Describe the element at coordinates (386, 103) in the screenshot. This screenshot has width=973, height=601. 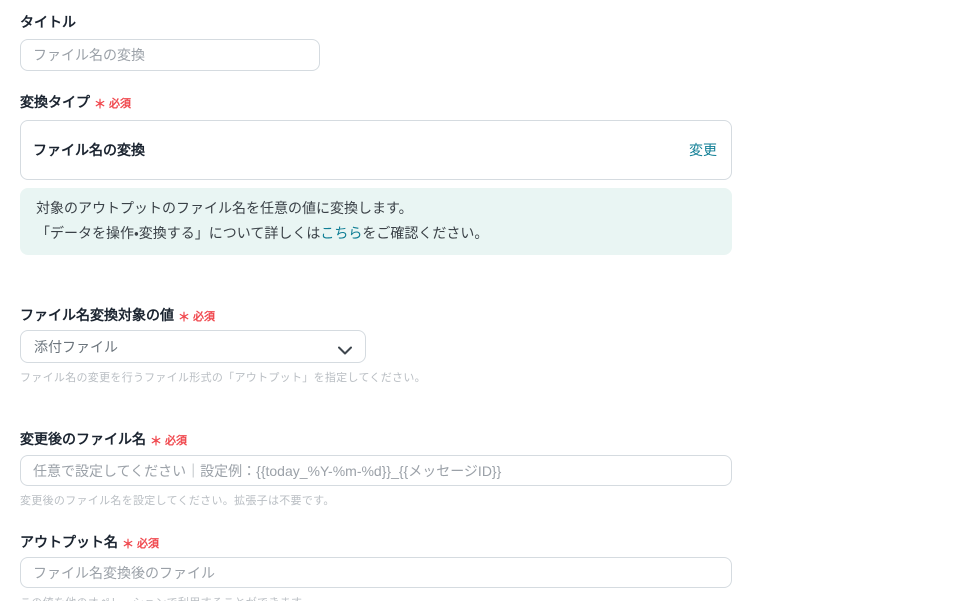
I see `conversion-type-label: 変換タイプ ＊ 必須` at that location.